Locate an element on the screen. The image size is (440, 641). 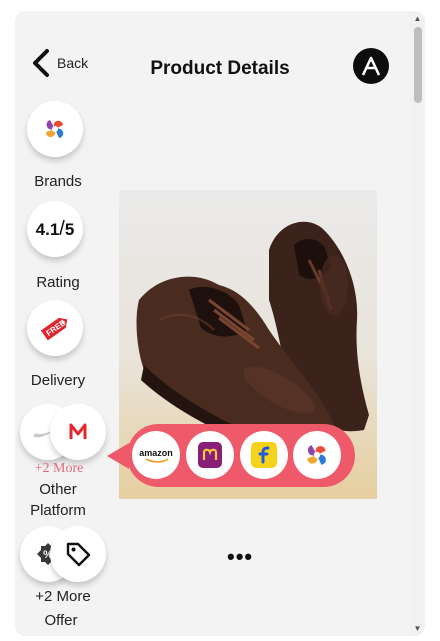
amazon-logo-text: amazon is located at coordinates (156, 453).